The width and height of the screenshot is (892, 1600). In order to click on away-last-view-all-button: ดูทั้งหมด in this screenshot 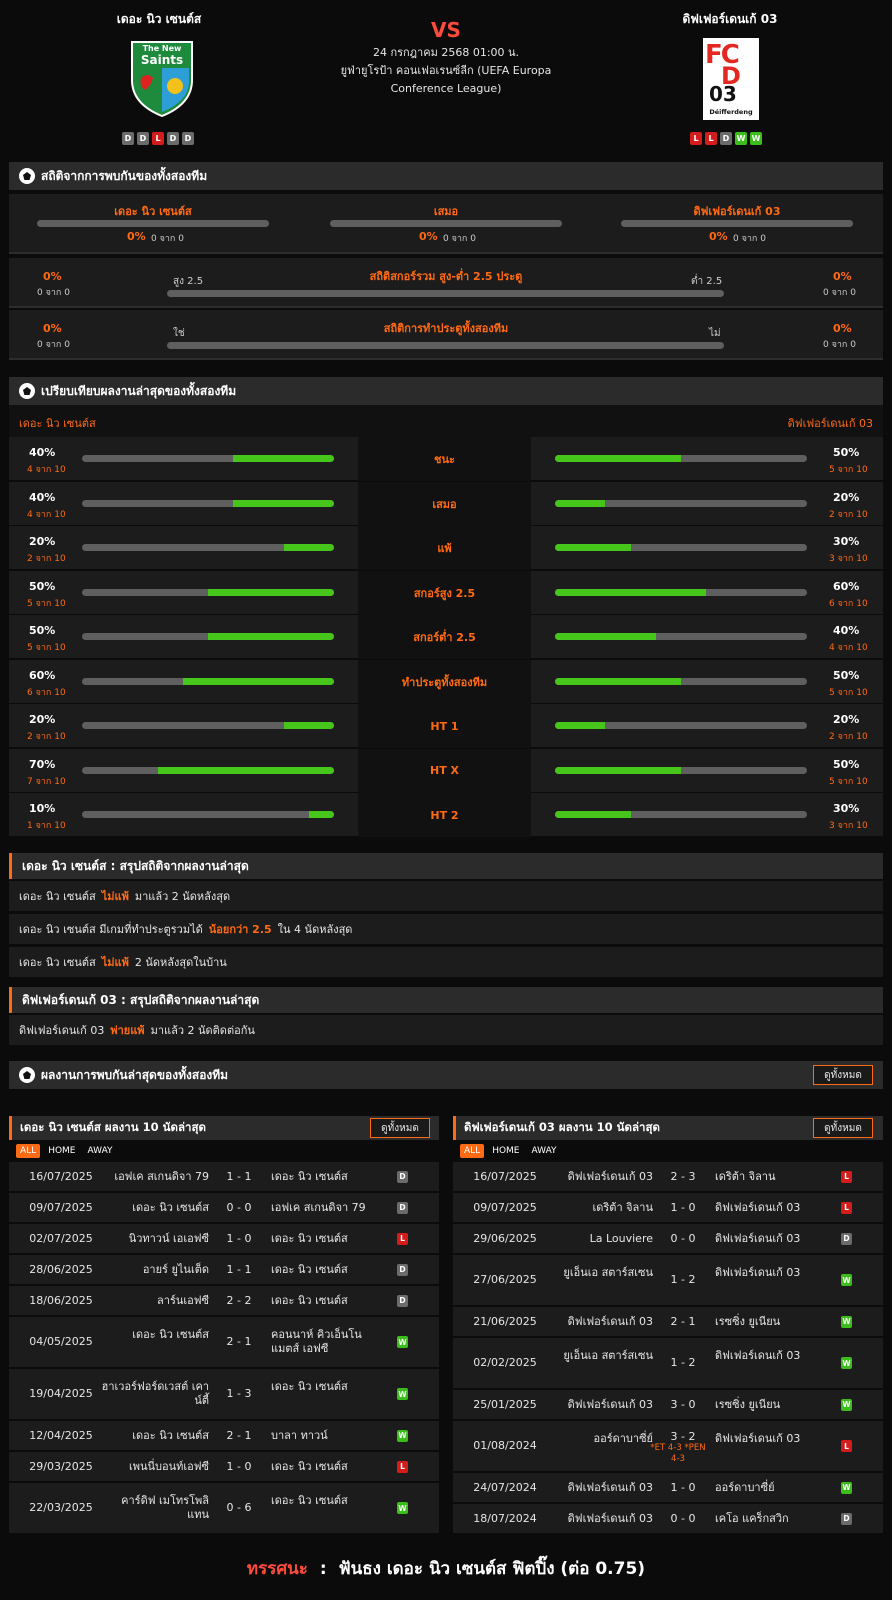, I will do `click(843, 1128)`.